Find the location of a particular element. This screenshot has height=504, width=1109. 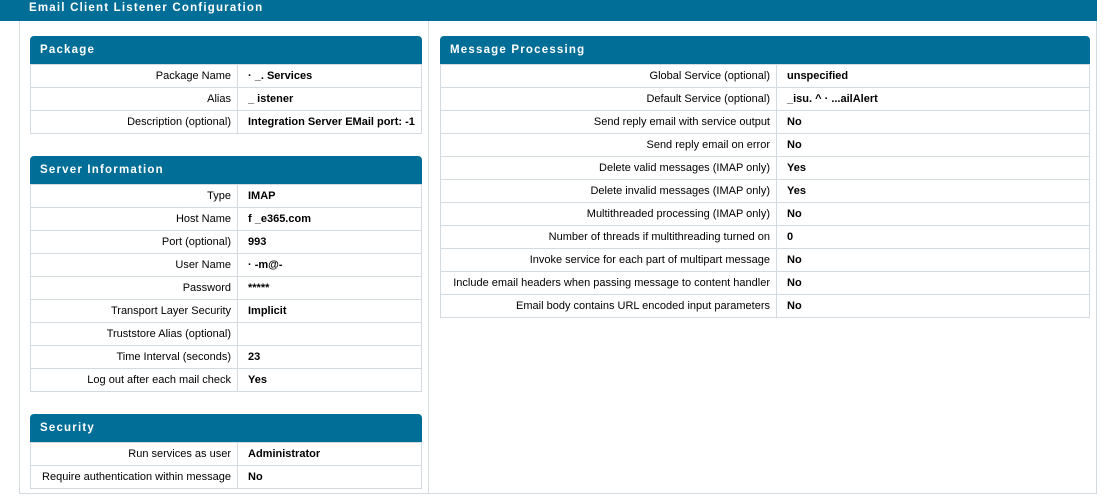

field-value: _ istener is located at coordinates (329, 99).